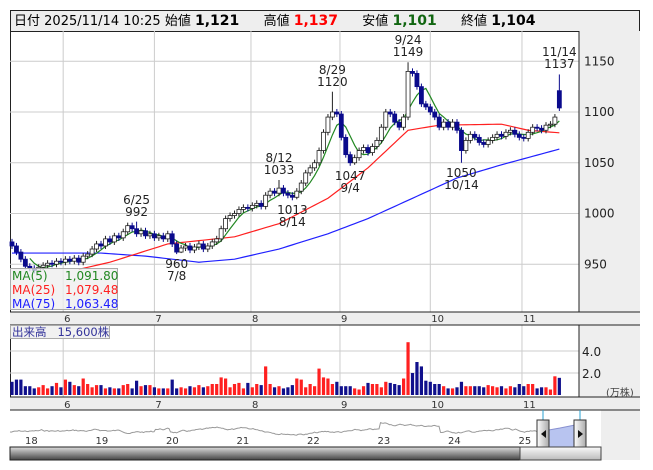 The height and width of the screenshot is (470, 653). What do you see at coordinates (255, 405) in the screenshot?
I see `month-tick-label: 8` at bounding box center [255, 405].